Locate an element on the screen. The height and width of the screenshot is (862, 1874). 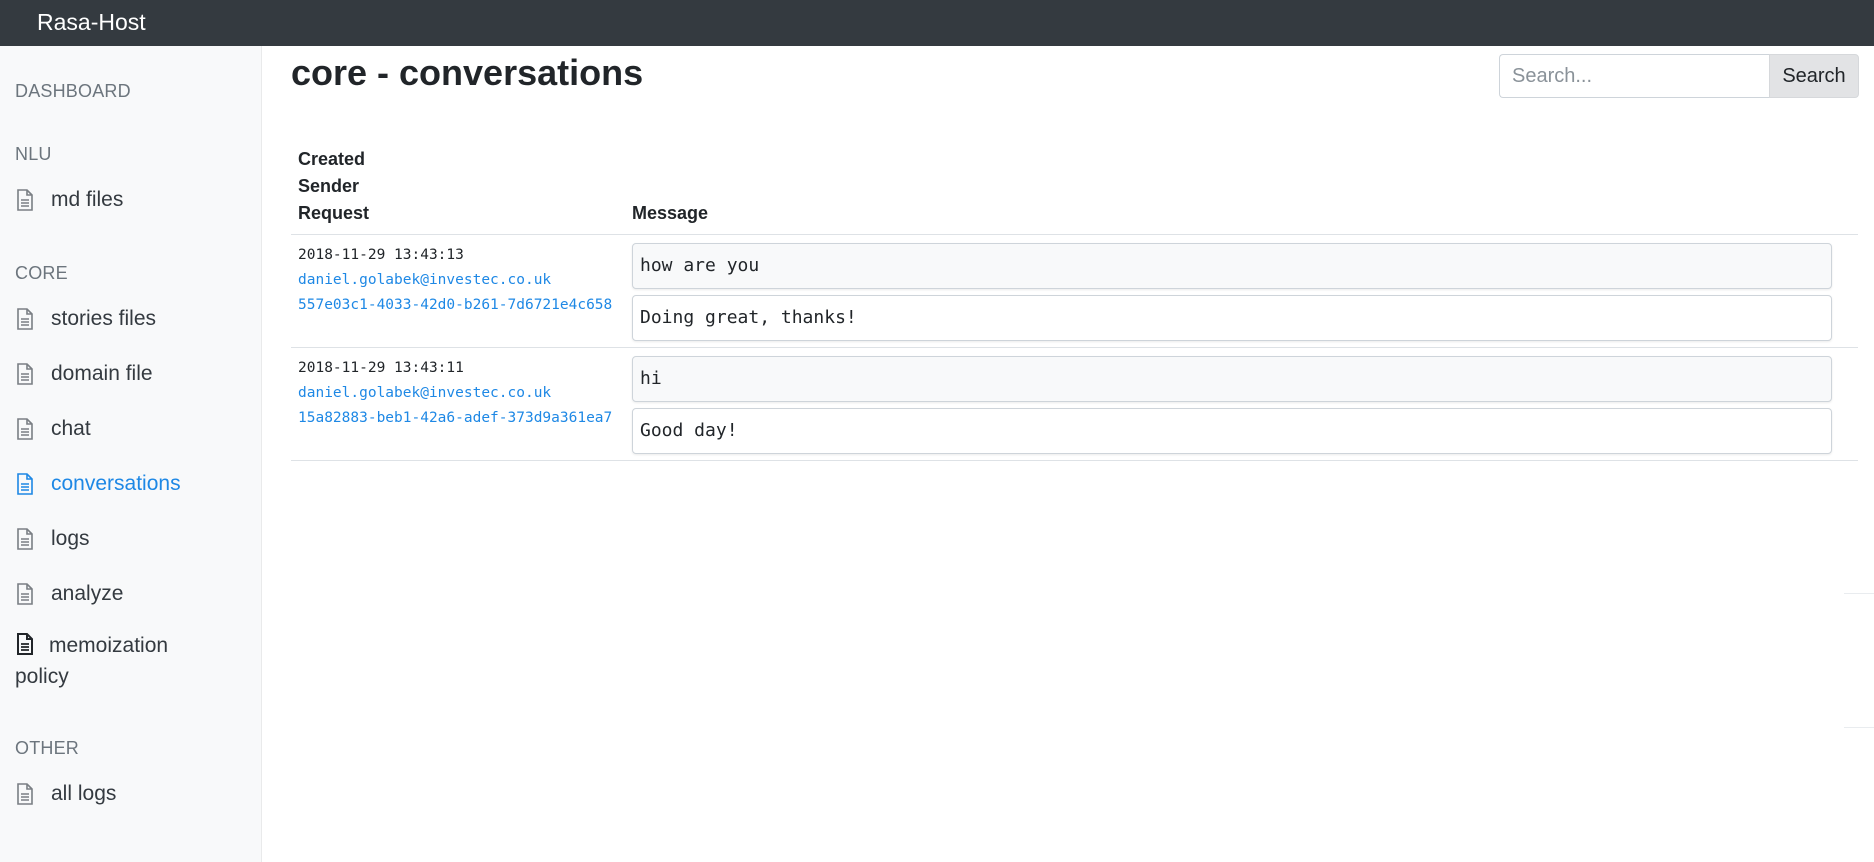
sidebar-item-analyze: analyze is located at coordinates (69, 594).